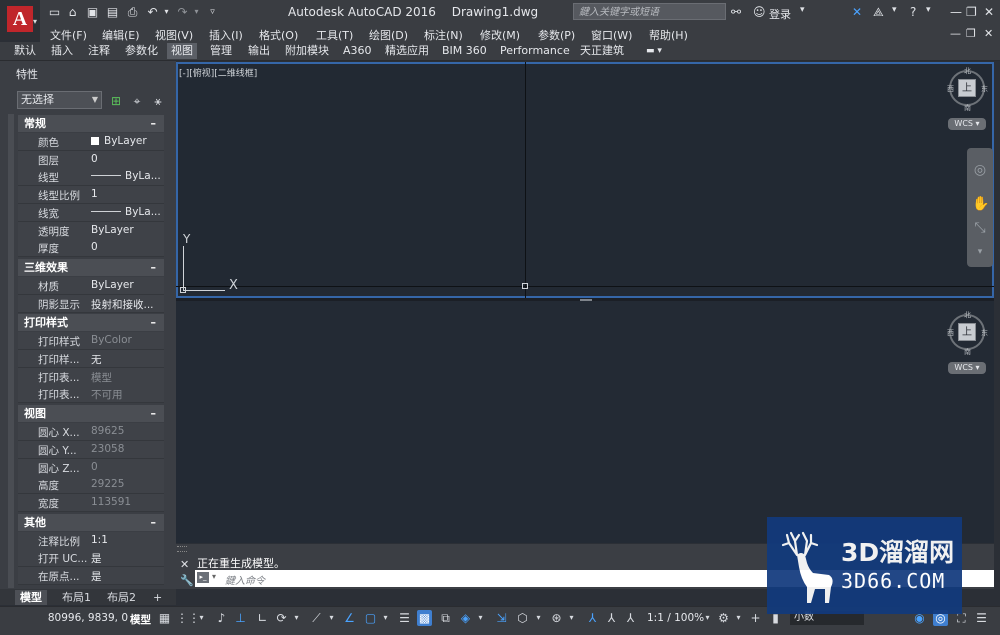 The image size is (1000, 635). Describe the element at coordinates (91, 159) in the screenshot. I see `property-row: 图层 0` at that location.